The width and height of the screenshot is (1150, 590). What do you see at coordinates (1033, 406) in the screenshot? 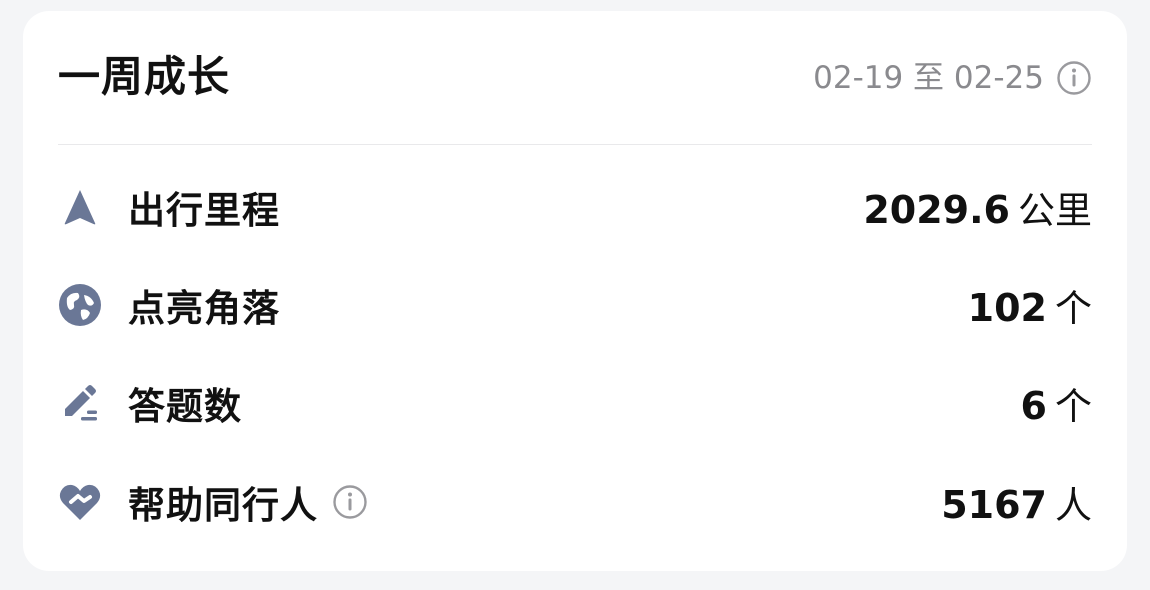
I see `stat-value: 6` at bounding box center [1033, 406].